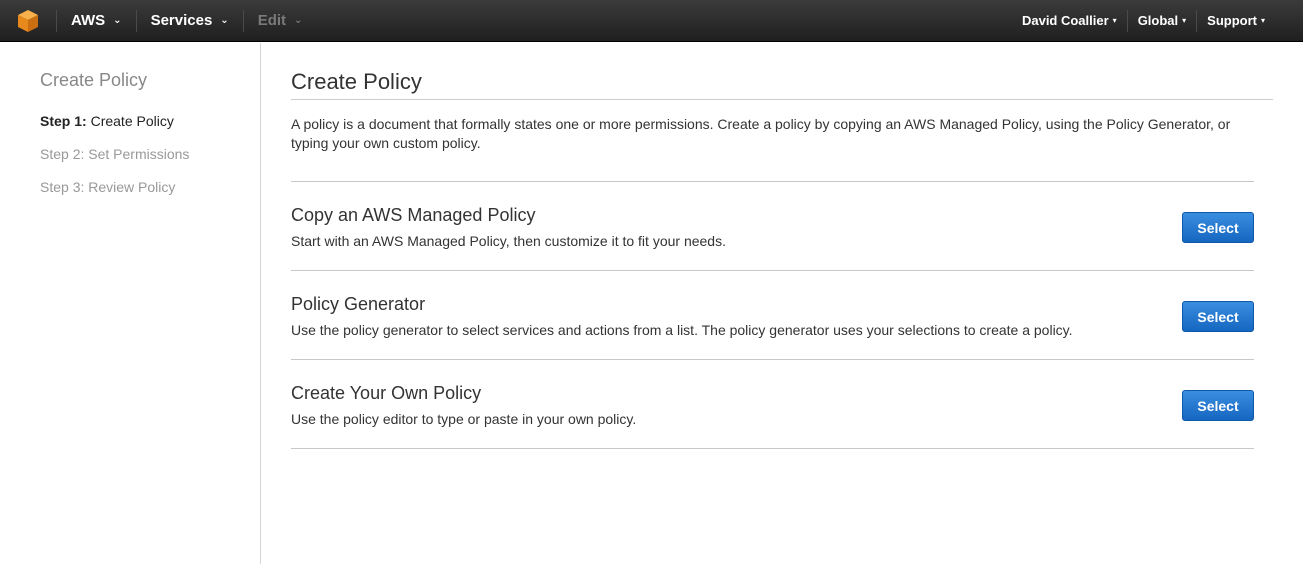 This screenshot has width=1303, height=564. I want to click on option-title: Create Your Own Policy, so click(386, 393).